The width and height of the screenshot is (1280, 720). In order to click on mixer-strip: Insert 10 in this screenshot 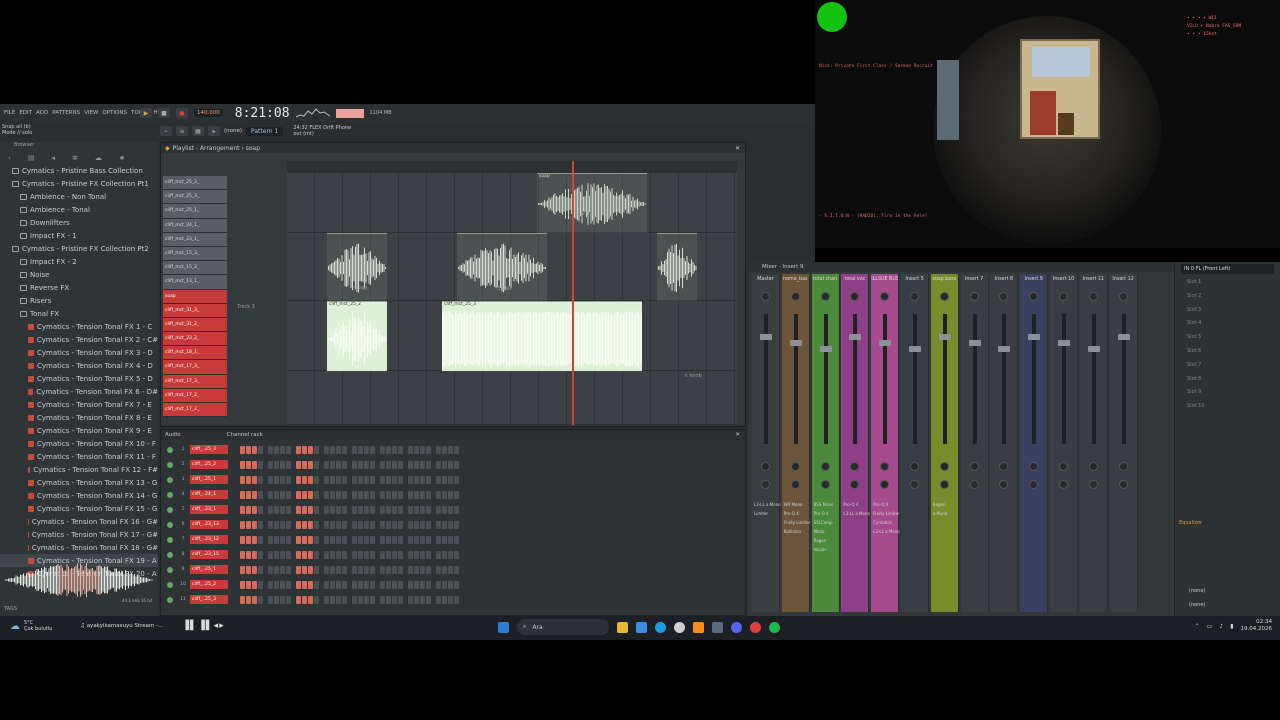, I will do `click(1064, 443)`.